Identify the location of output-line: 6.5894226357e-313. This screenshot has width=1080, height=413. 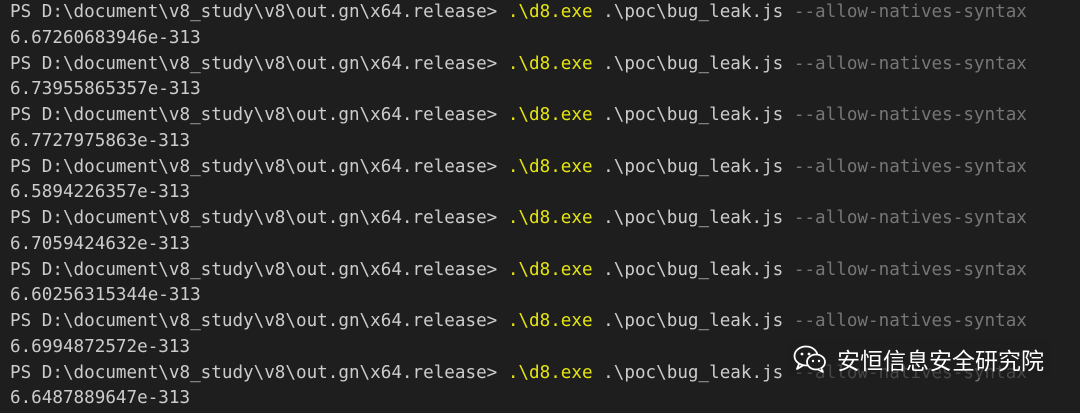
(100, 192).